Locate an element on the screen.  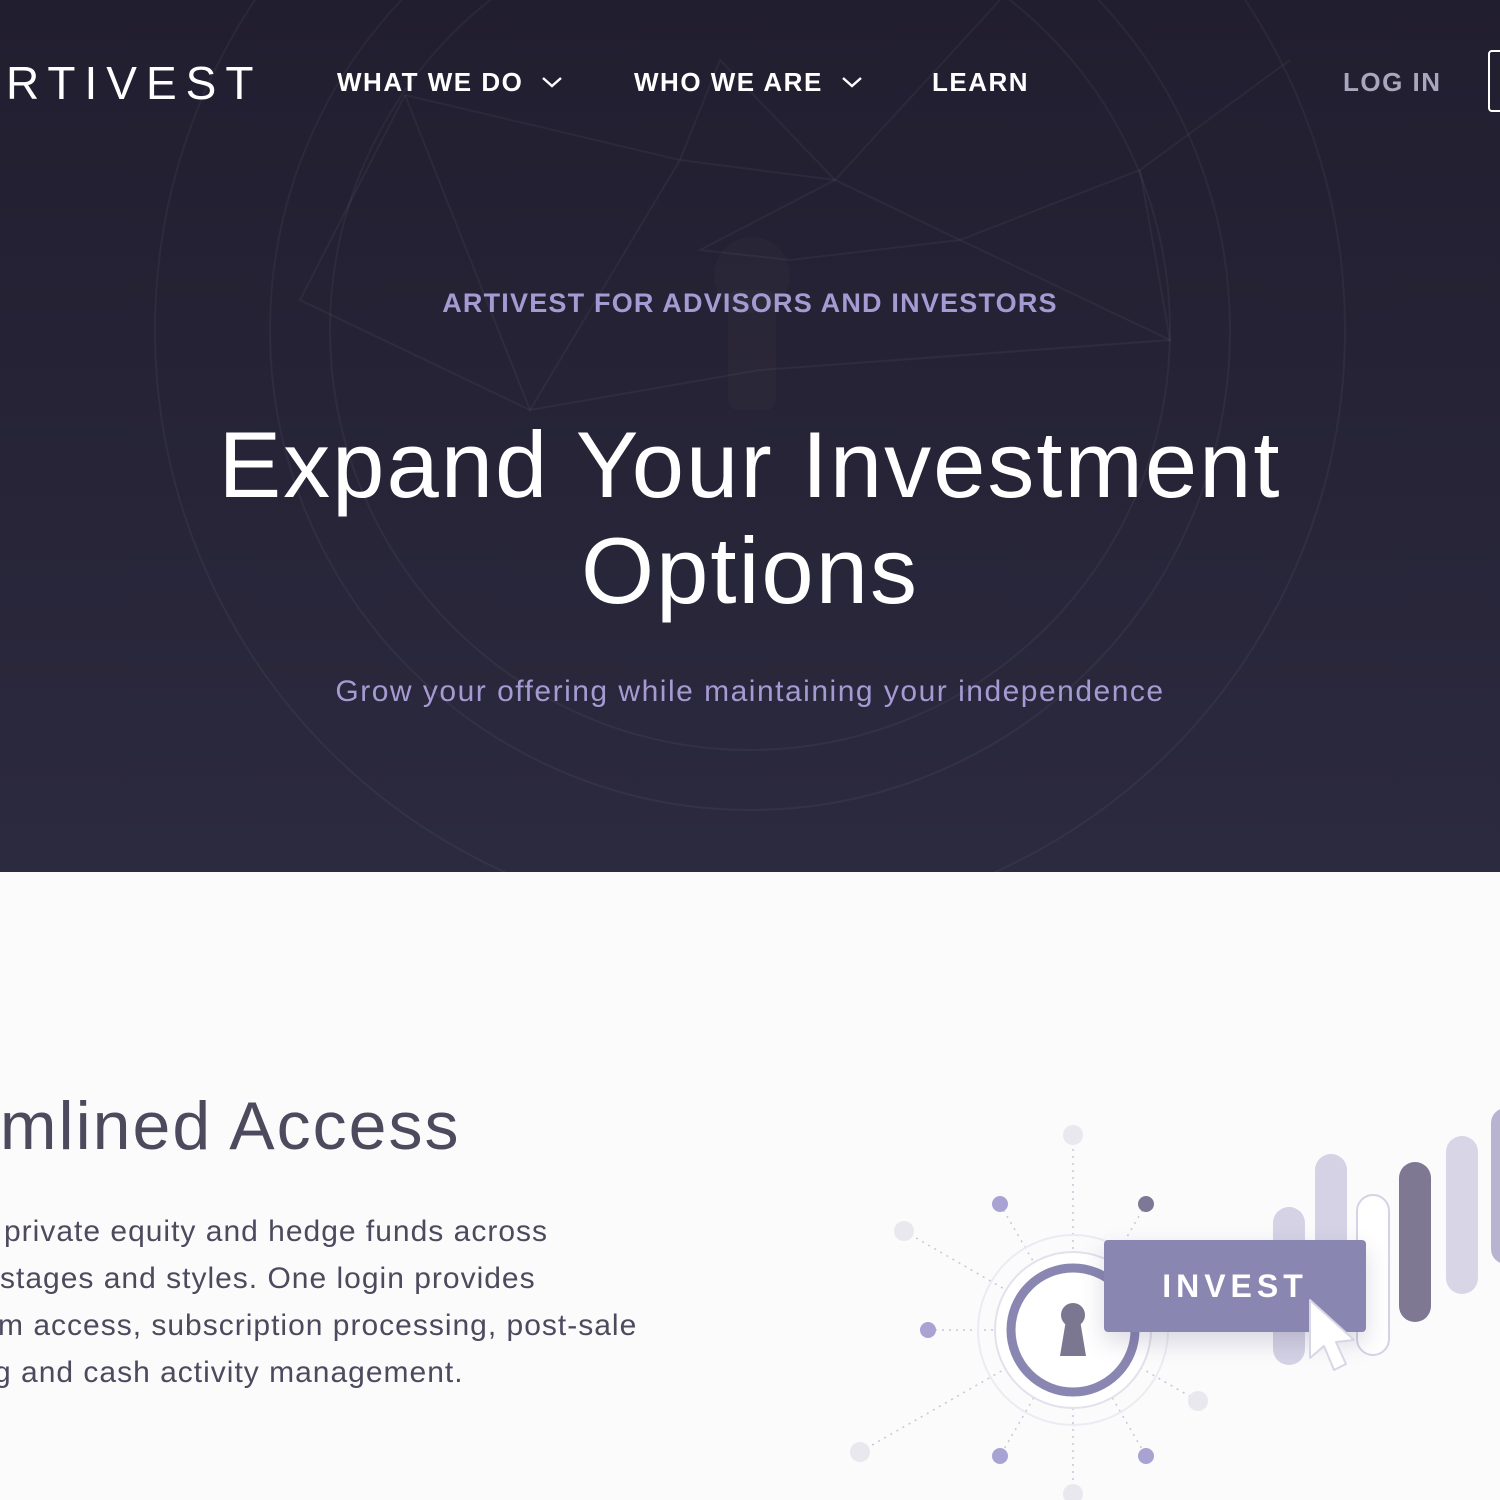
hero-eyebrow: ARTIVEST FOR ADVISORS AND INVESTORS is located at coordinates (750, 303).